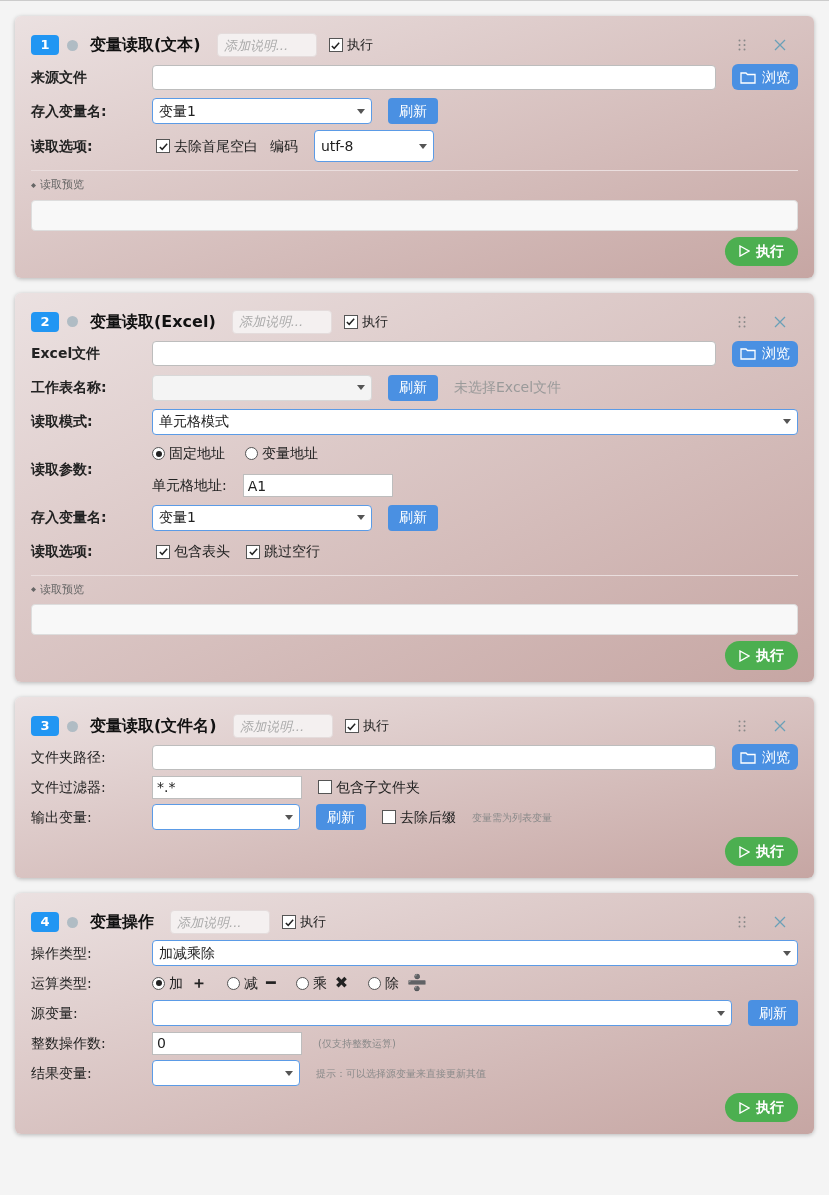 Image resolution: width=829 pixels, height=1195 pixels. I want to click on input-field: 0, so click(227, 1043).